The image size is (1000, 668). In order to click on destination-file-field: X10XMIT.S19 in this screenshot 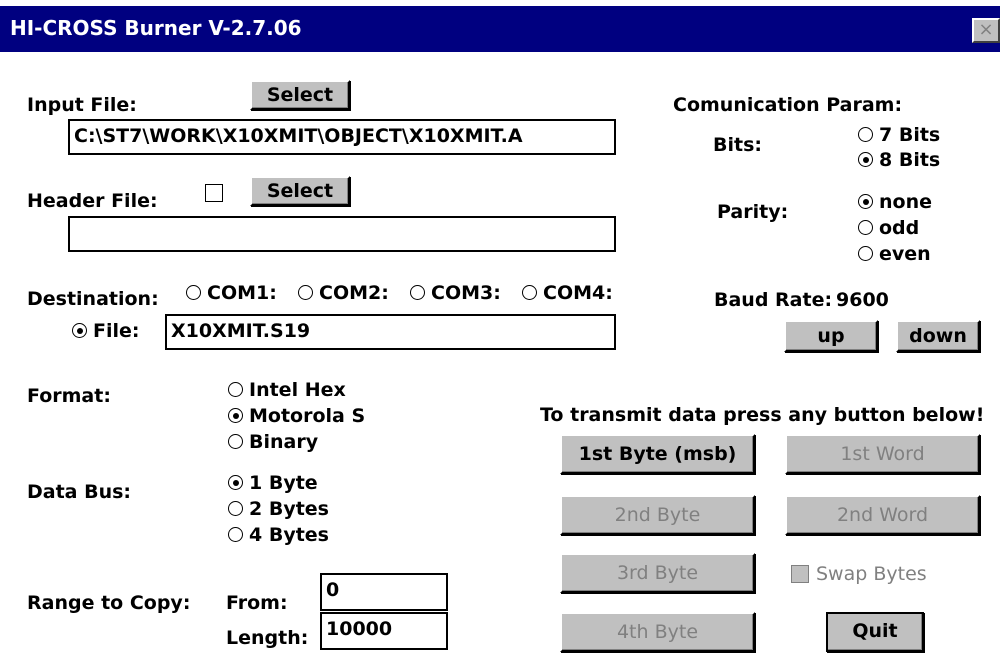, I will do `click(390, 332)`.